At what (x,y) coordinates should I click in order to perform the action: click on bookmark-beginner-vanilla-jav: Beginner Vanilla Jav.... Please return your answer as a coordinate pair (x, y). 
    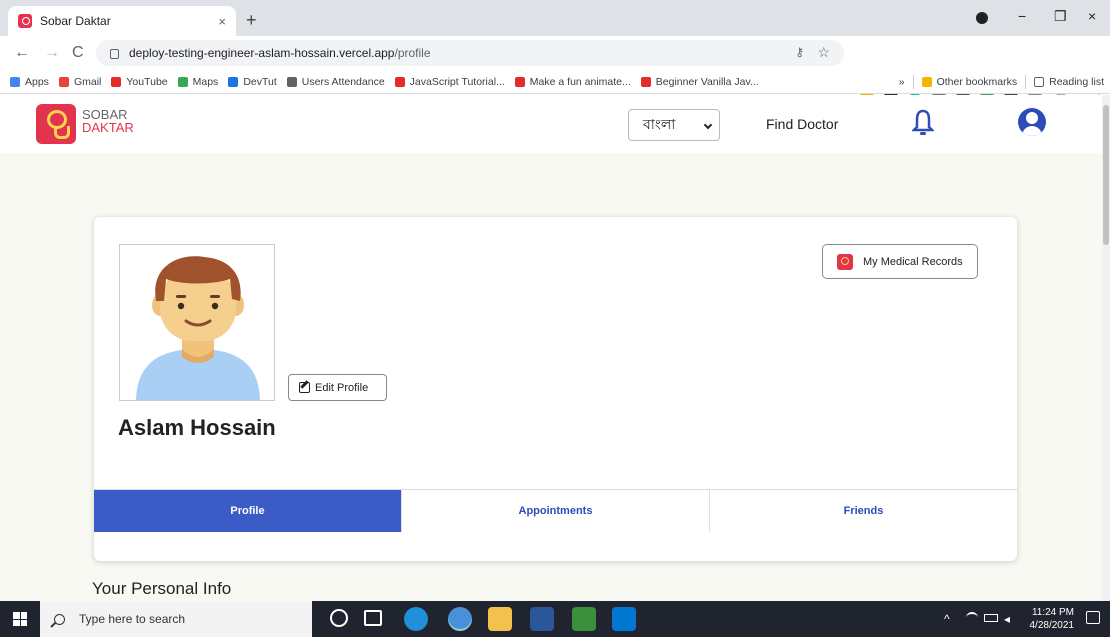
    Looking at the image, I should click on (699, 81).